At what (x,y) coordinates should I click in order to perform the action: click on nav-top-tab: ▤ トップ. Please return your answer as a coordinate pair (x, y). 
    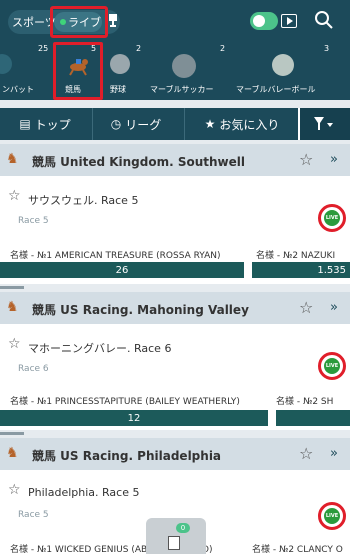
    Looking at the image, I should click on (45, 124).